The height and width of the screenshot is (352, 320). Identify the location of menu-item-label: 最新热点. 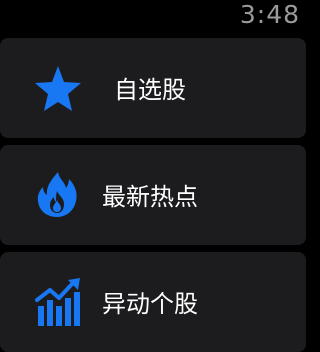
(150, 197).